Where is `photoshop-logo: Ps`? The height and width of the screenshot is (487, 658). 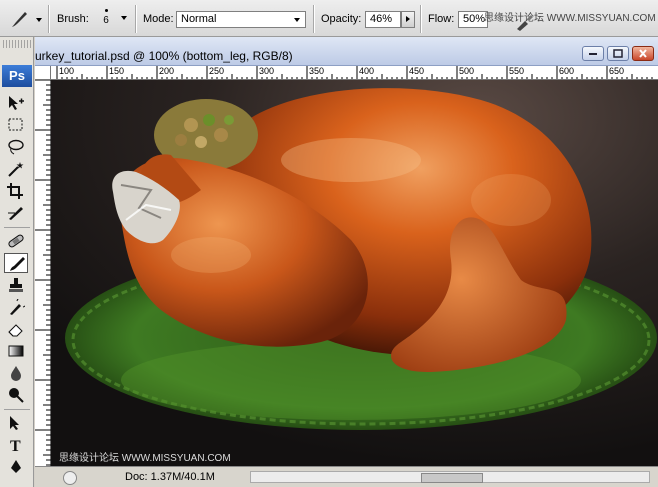 photoshop-logo: Ps is located at coordinates (17, 76).